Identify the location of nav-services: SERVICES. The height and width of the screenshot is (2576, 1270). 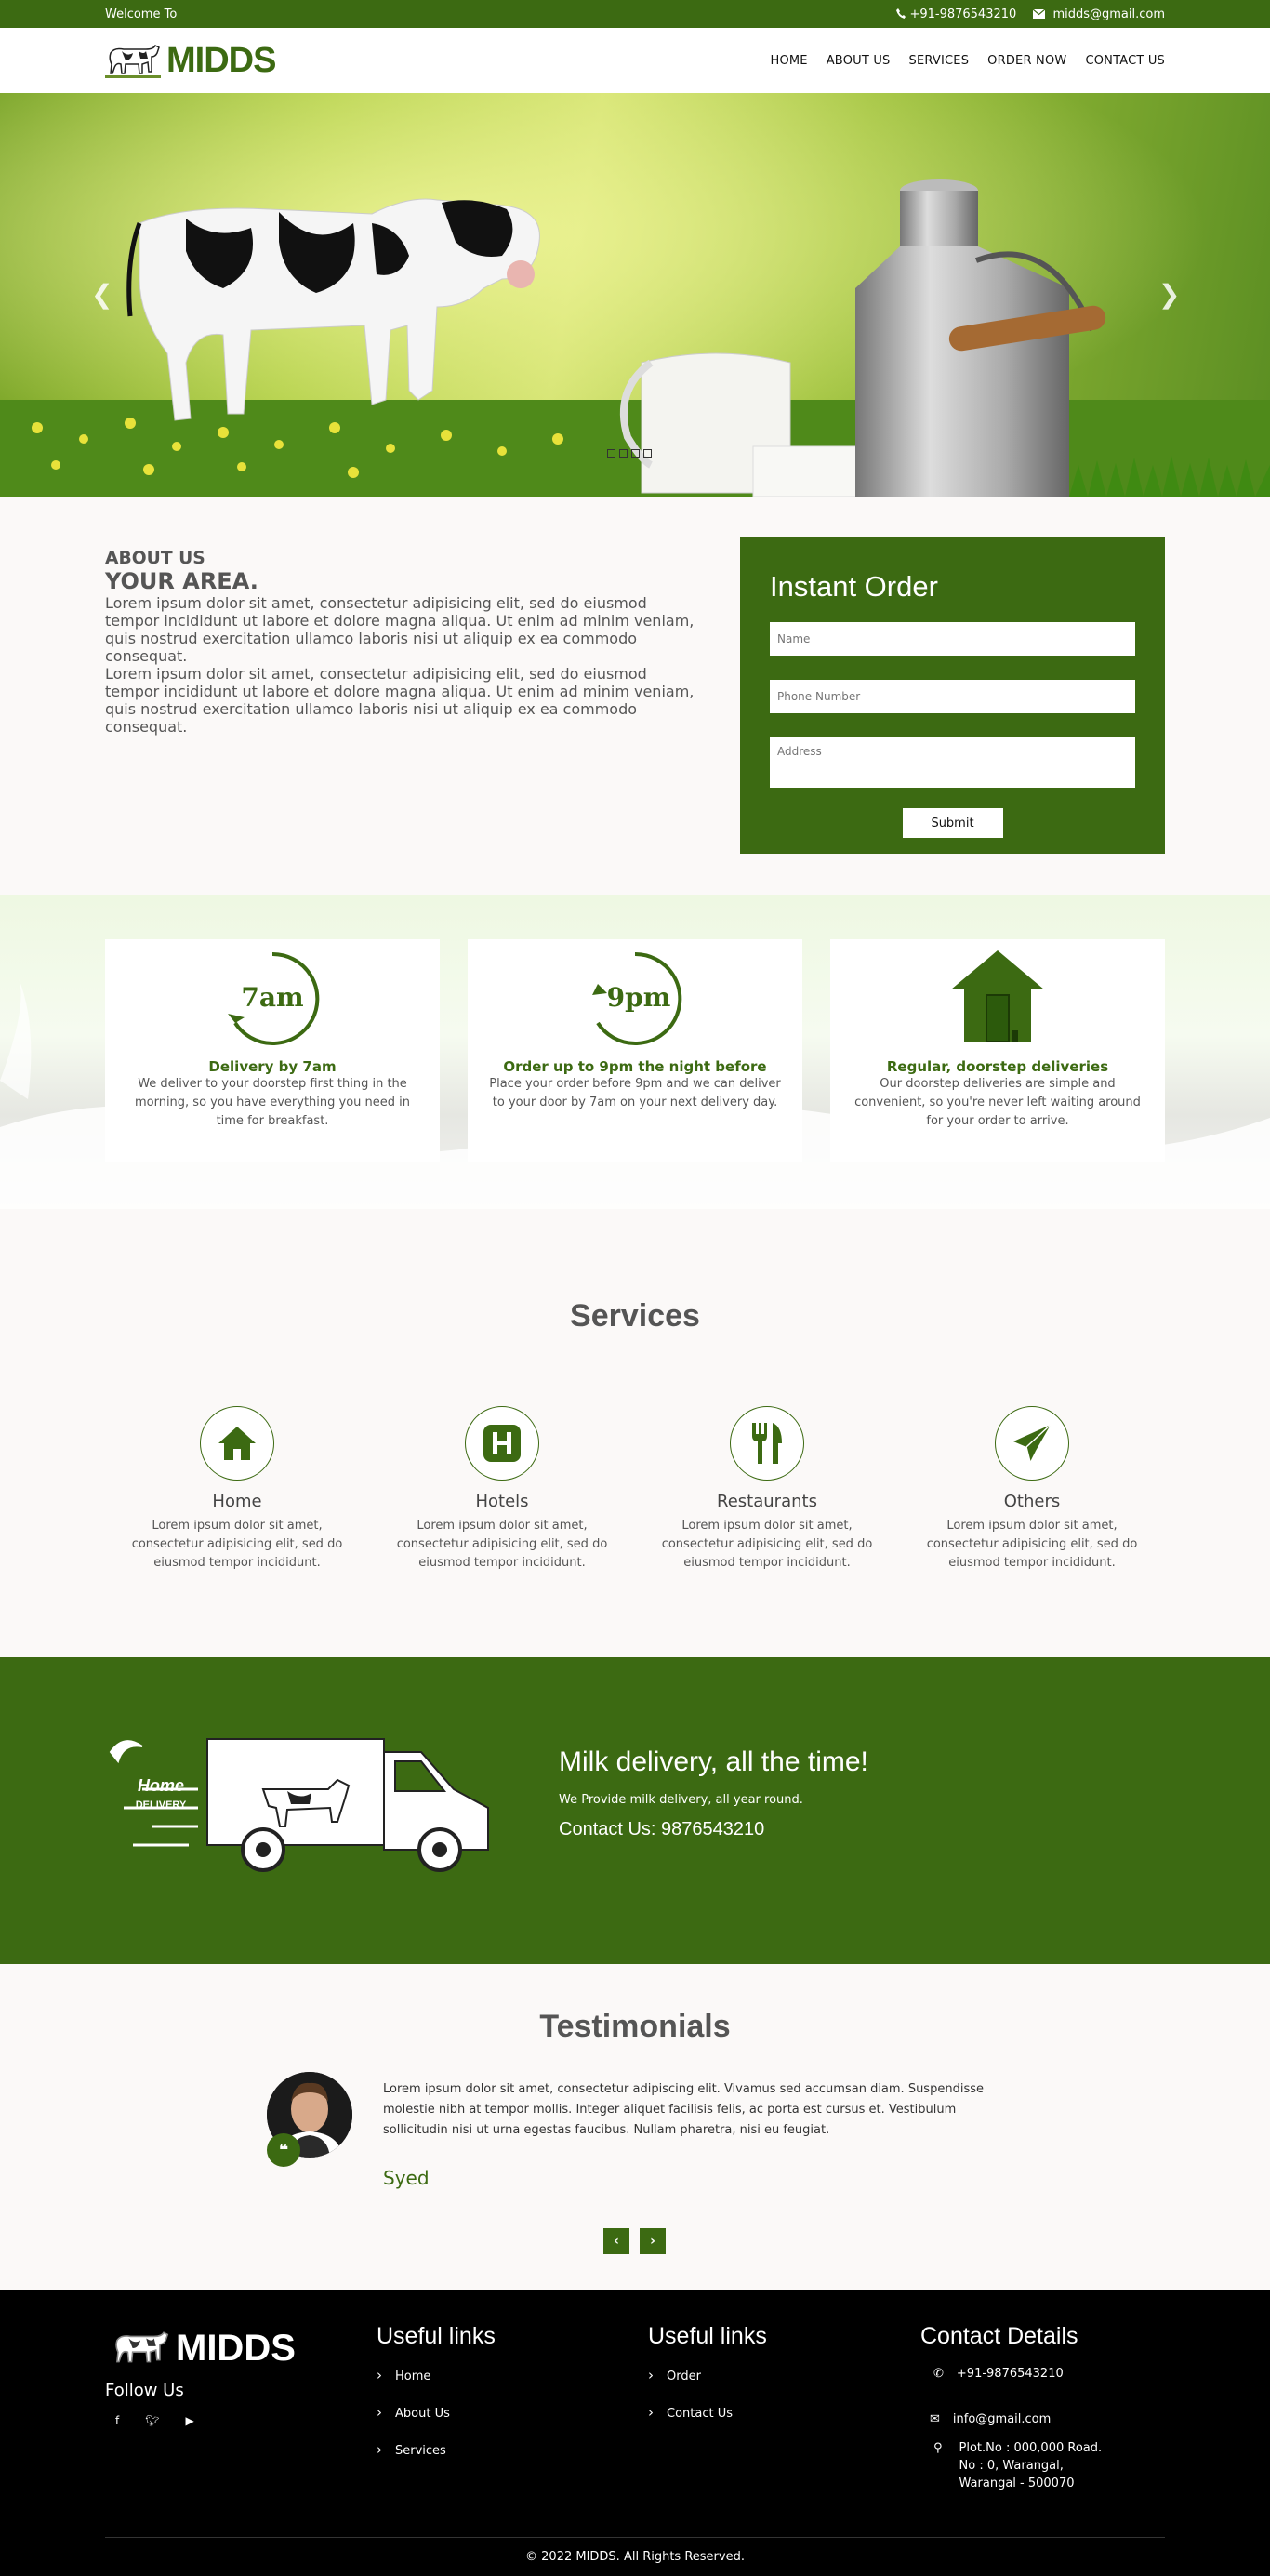
(939, 61).